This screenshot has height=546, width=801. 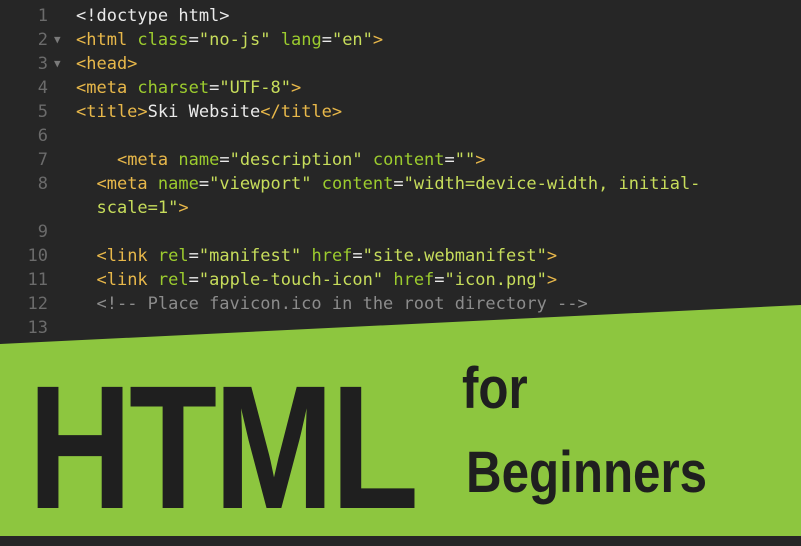 I want to click on line-number: 4, so click(x=42, y=88).